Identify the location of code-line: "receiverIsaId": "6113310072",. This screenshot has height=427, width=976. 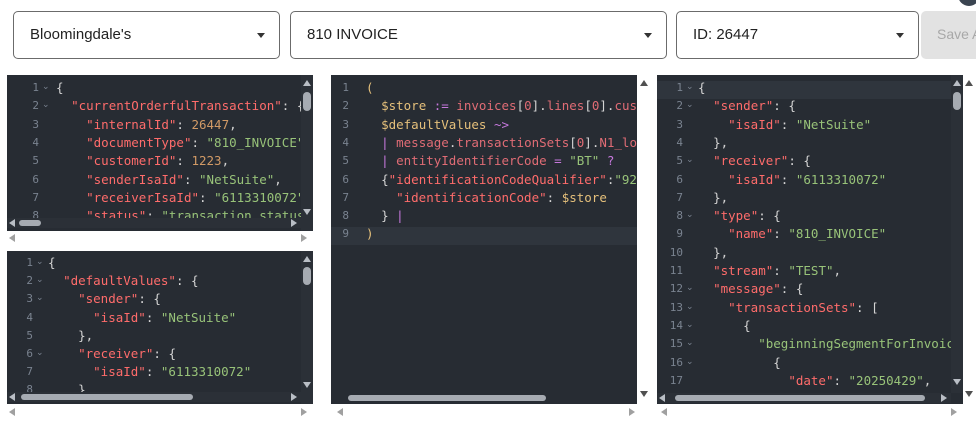
(199, 197).